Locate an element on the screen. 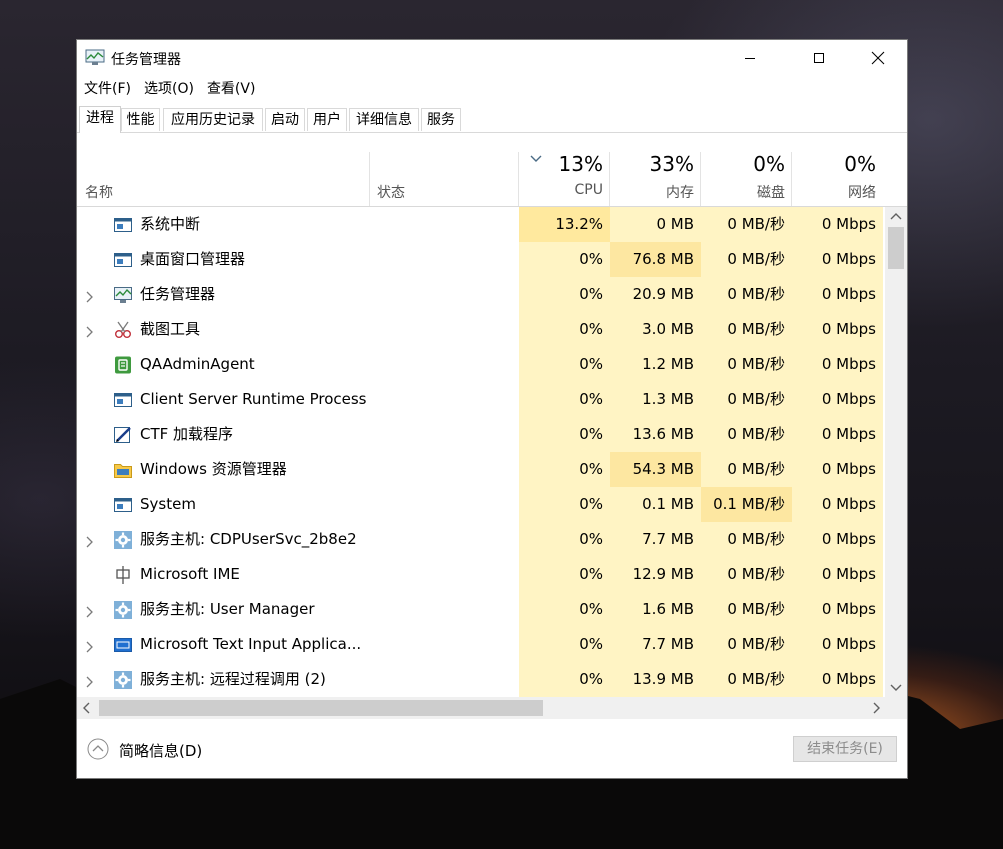  close-button is located at coordinates (878, 58).